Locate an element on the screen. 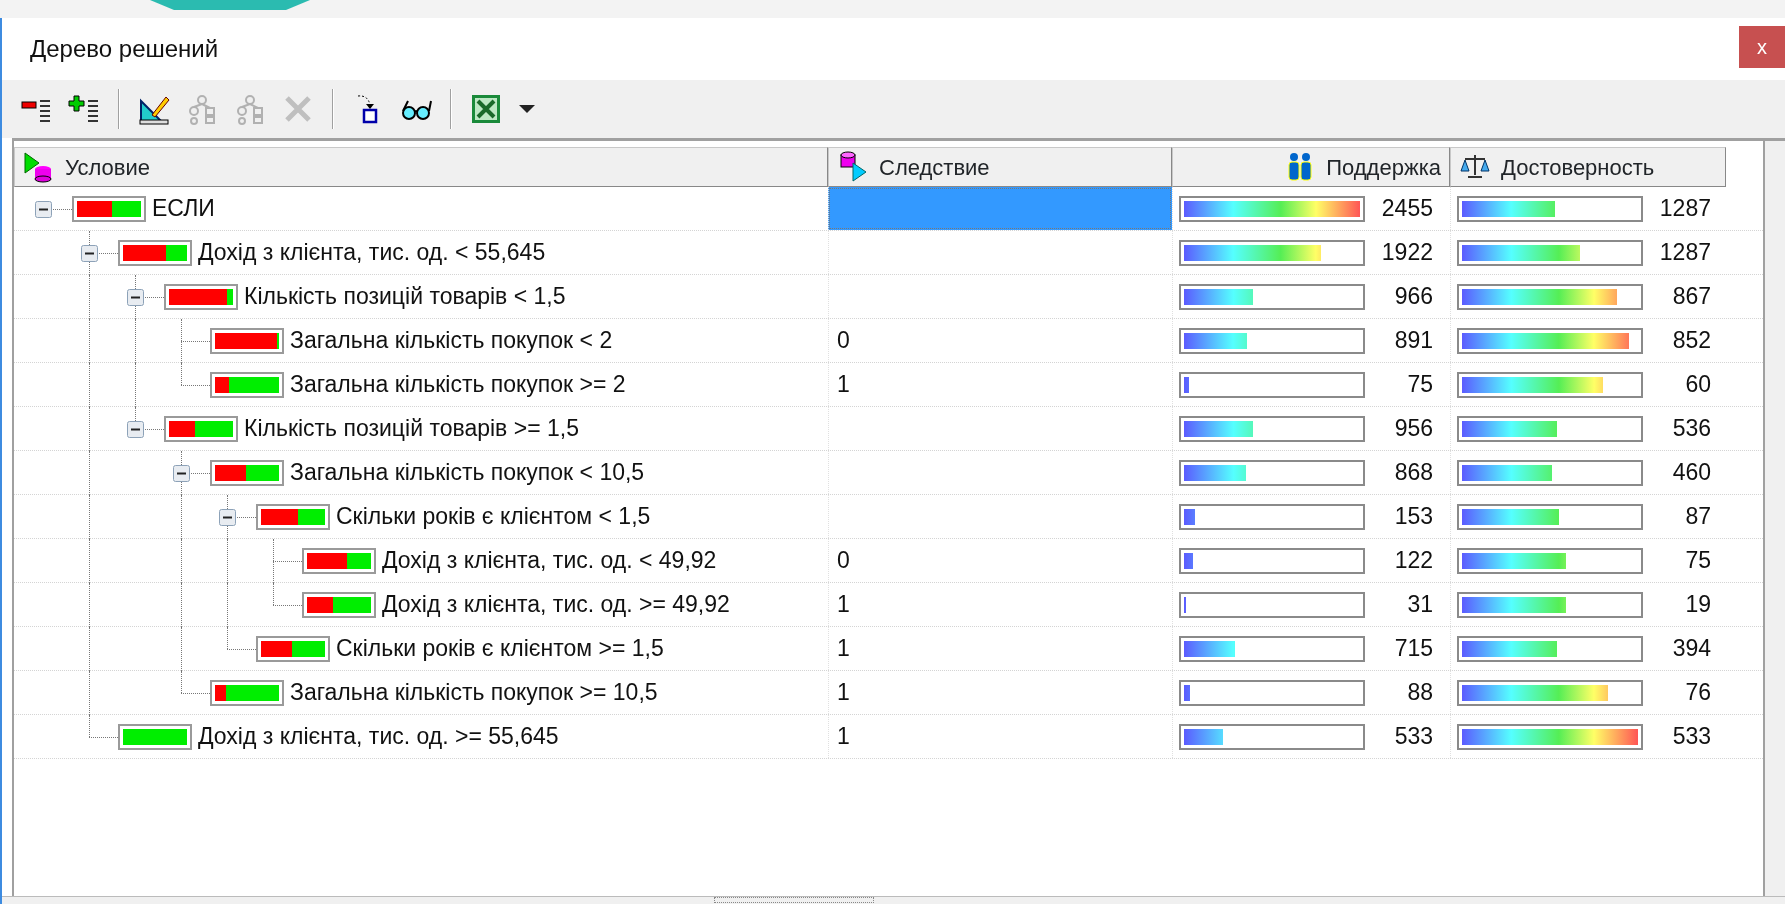 The width and height of the screenshot is (1785, 904). column-header: Условие is located at coordinates (421, 167).